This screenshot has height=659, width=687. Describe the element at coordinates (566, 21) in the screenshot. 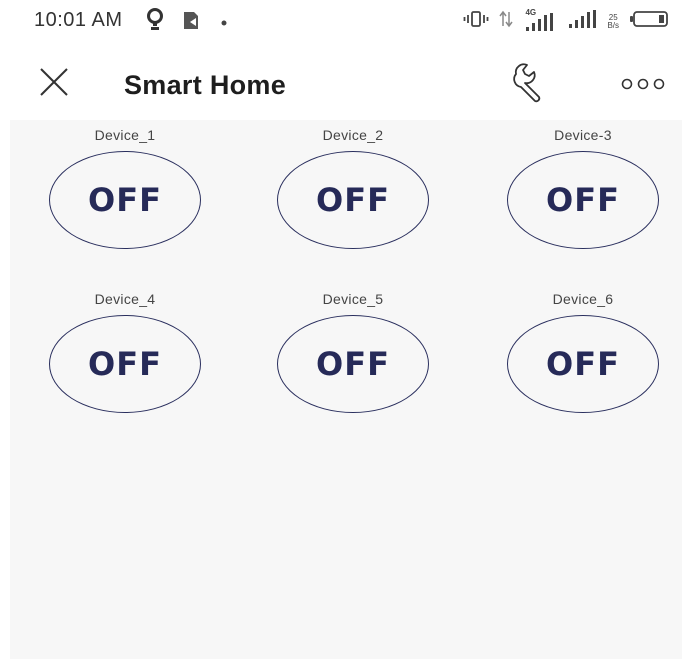

I see `status-right-icons: 4G 25 B/s` at that location.